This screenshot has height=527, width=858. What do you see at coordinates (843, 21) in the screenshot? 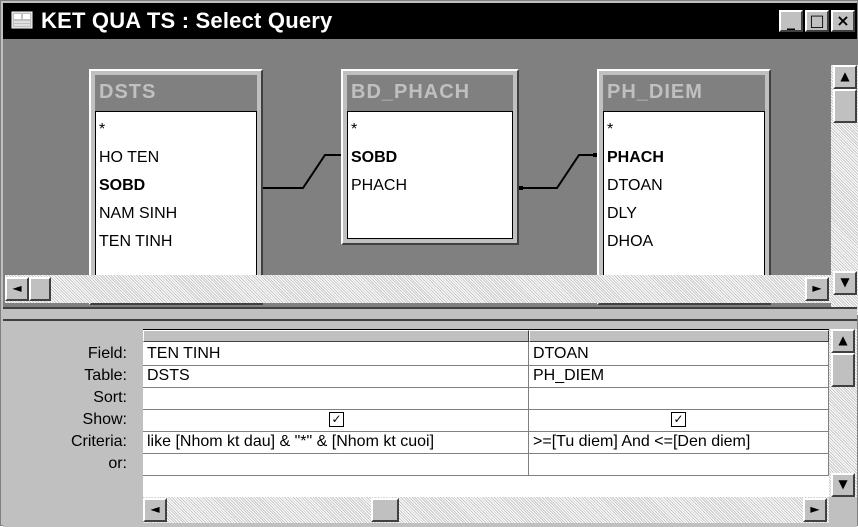
I see `close-button: ×` at bounding box center [843, 21].